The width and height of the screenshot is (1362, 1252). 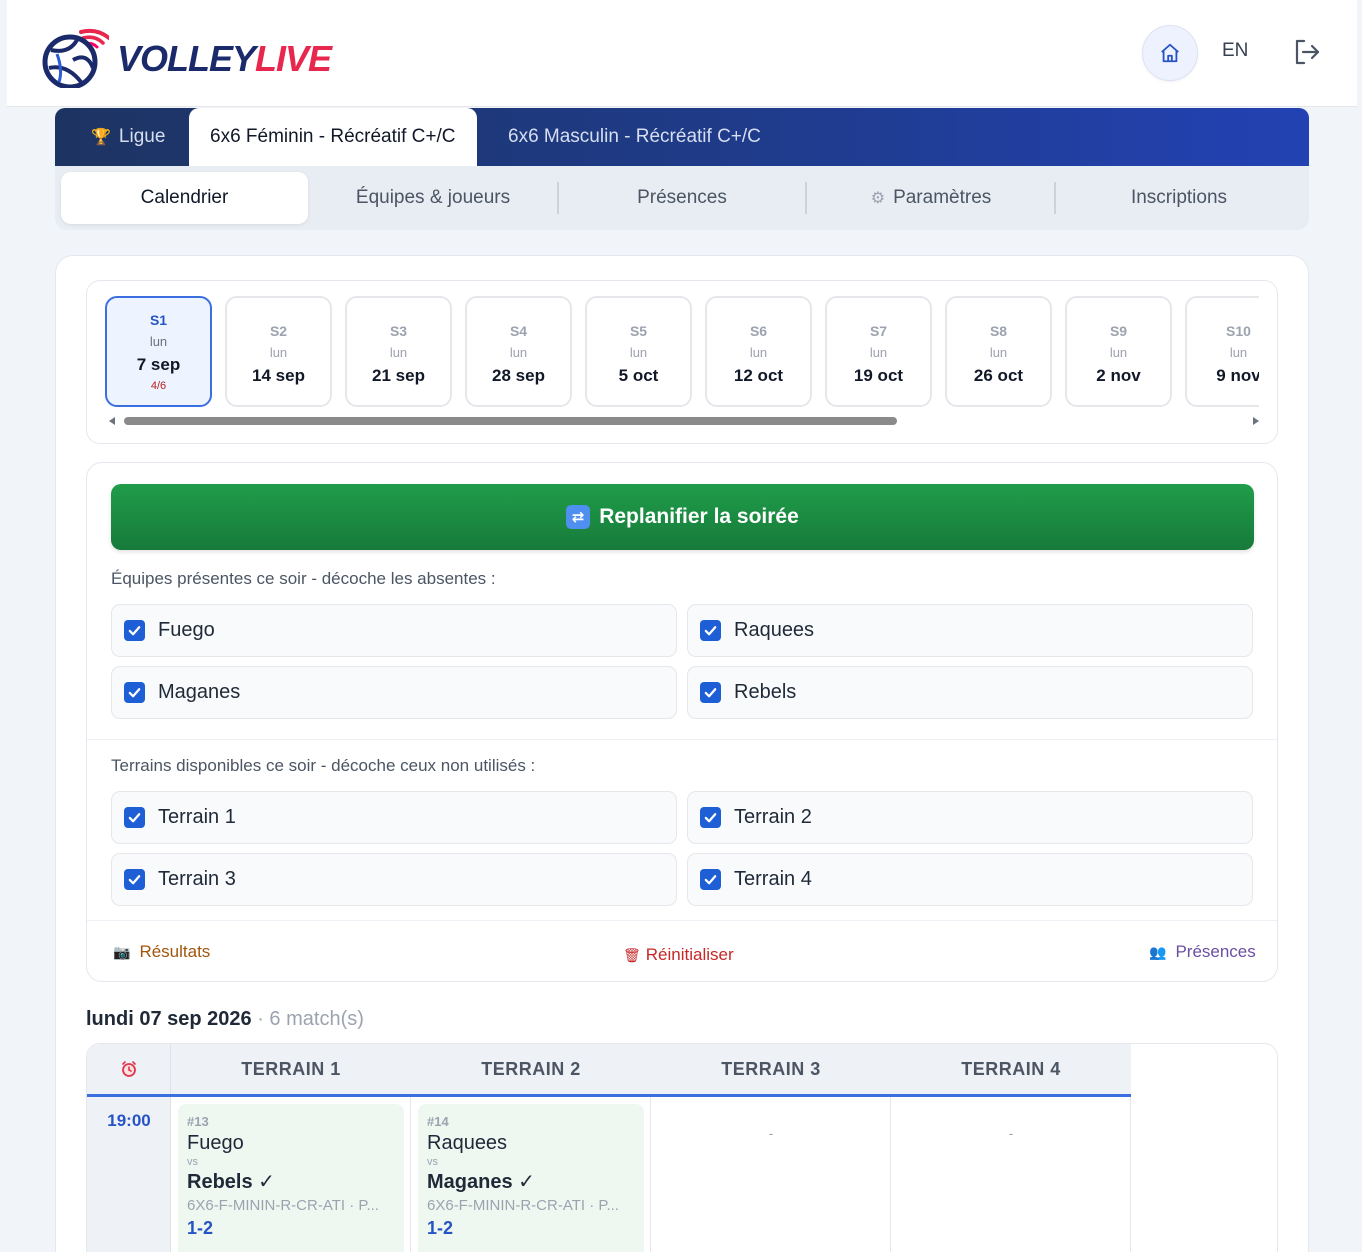 I want to click on team-checkbox-rebels: Rebels, so click(x=970, y=692).